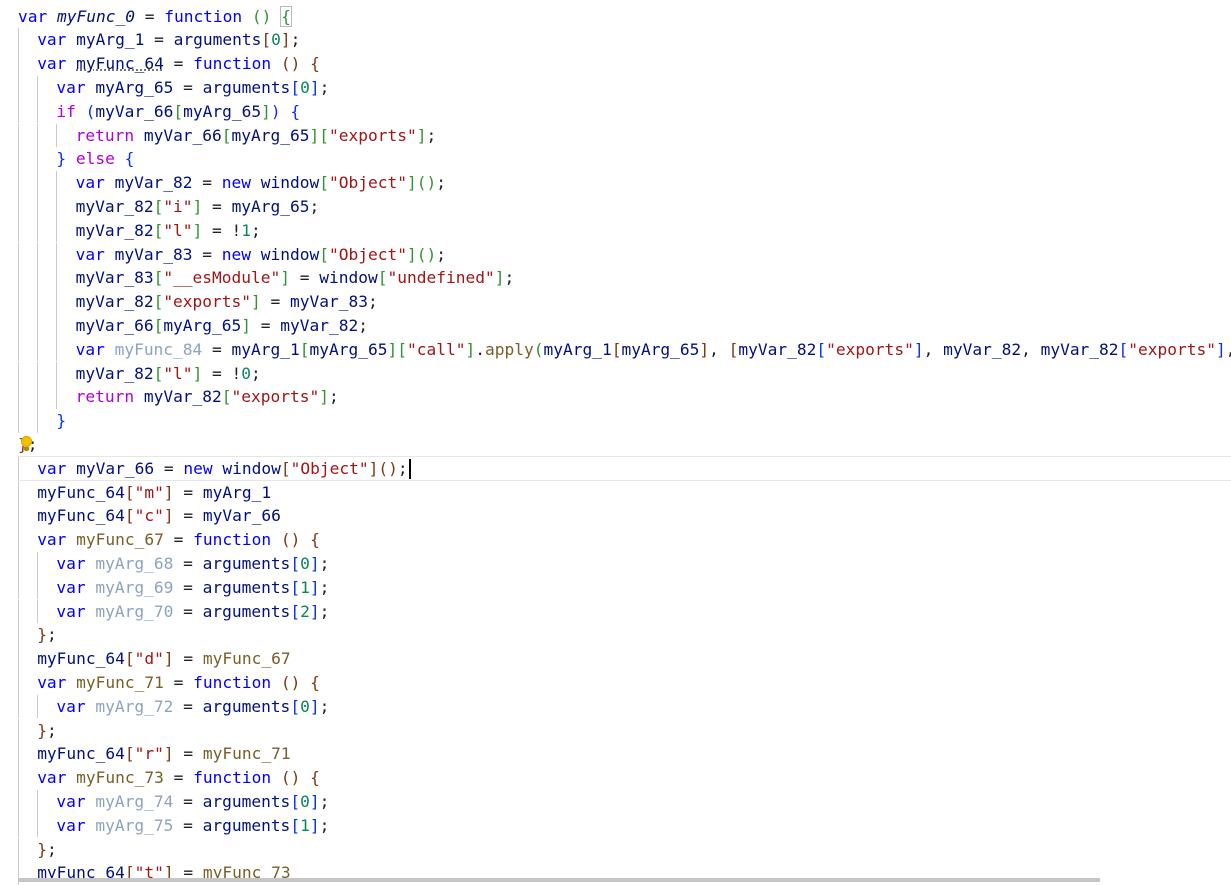  What do you see at coordinates (275, 397) in the screenshot?
I see `code-token: "exports"` at bounding box center [275, 397].